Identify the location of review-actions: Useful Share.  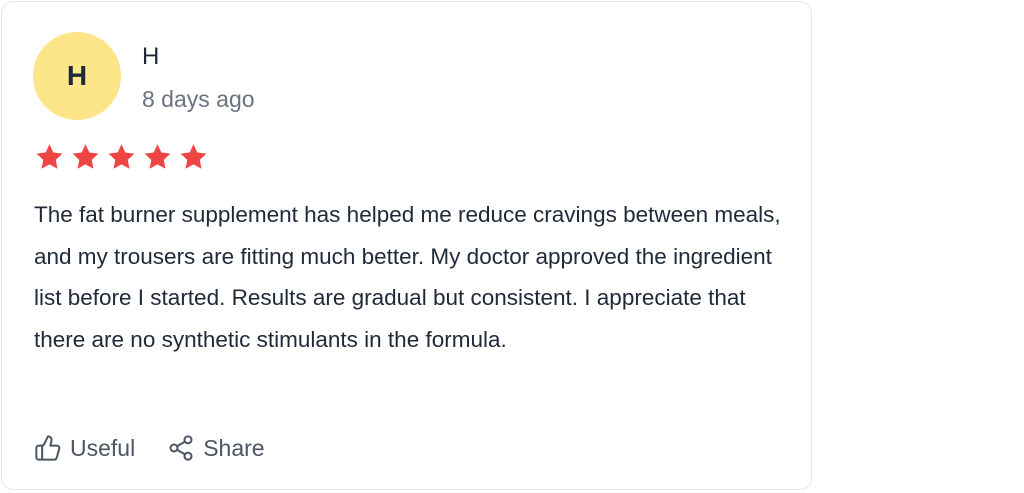
(149, 448).